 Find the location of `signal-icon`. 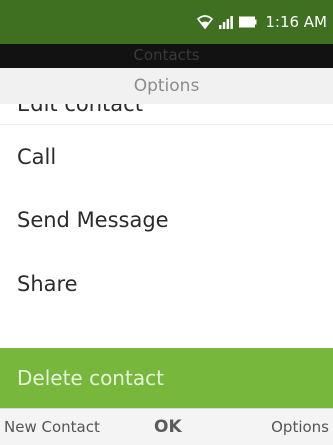

signal-icon is located at coordinates (226, 22).